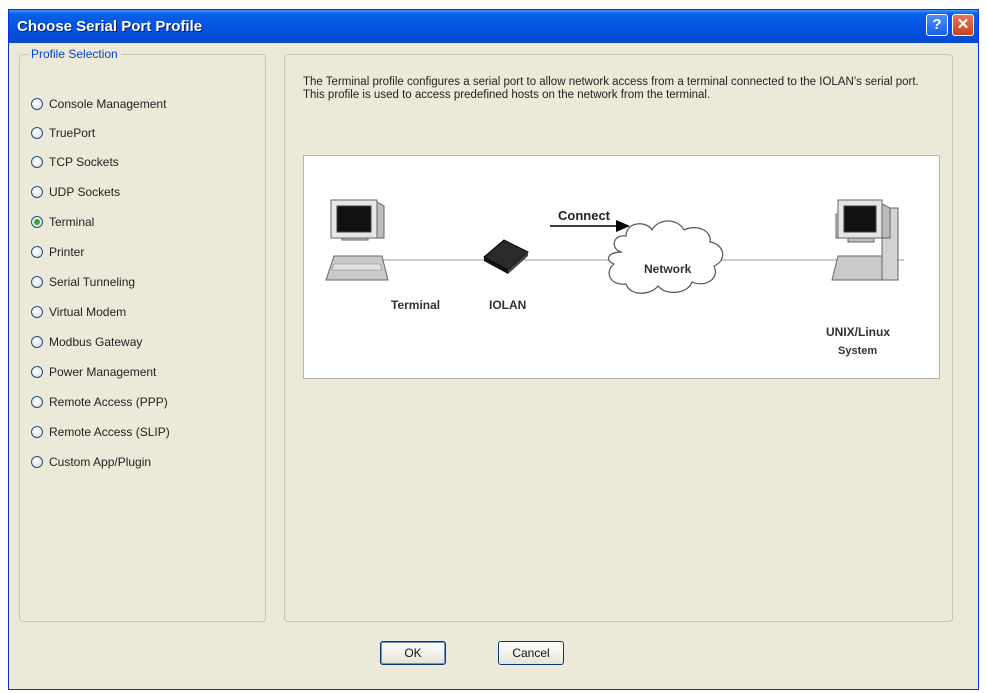 The image size is (987, 693). I want to click on connect-label: Connect, so click(584, 215).